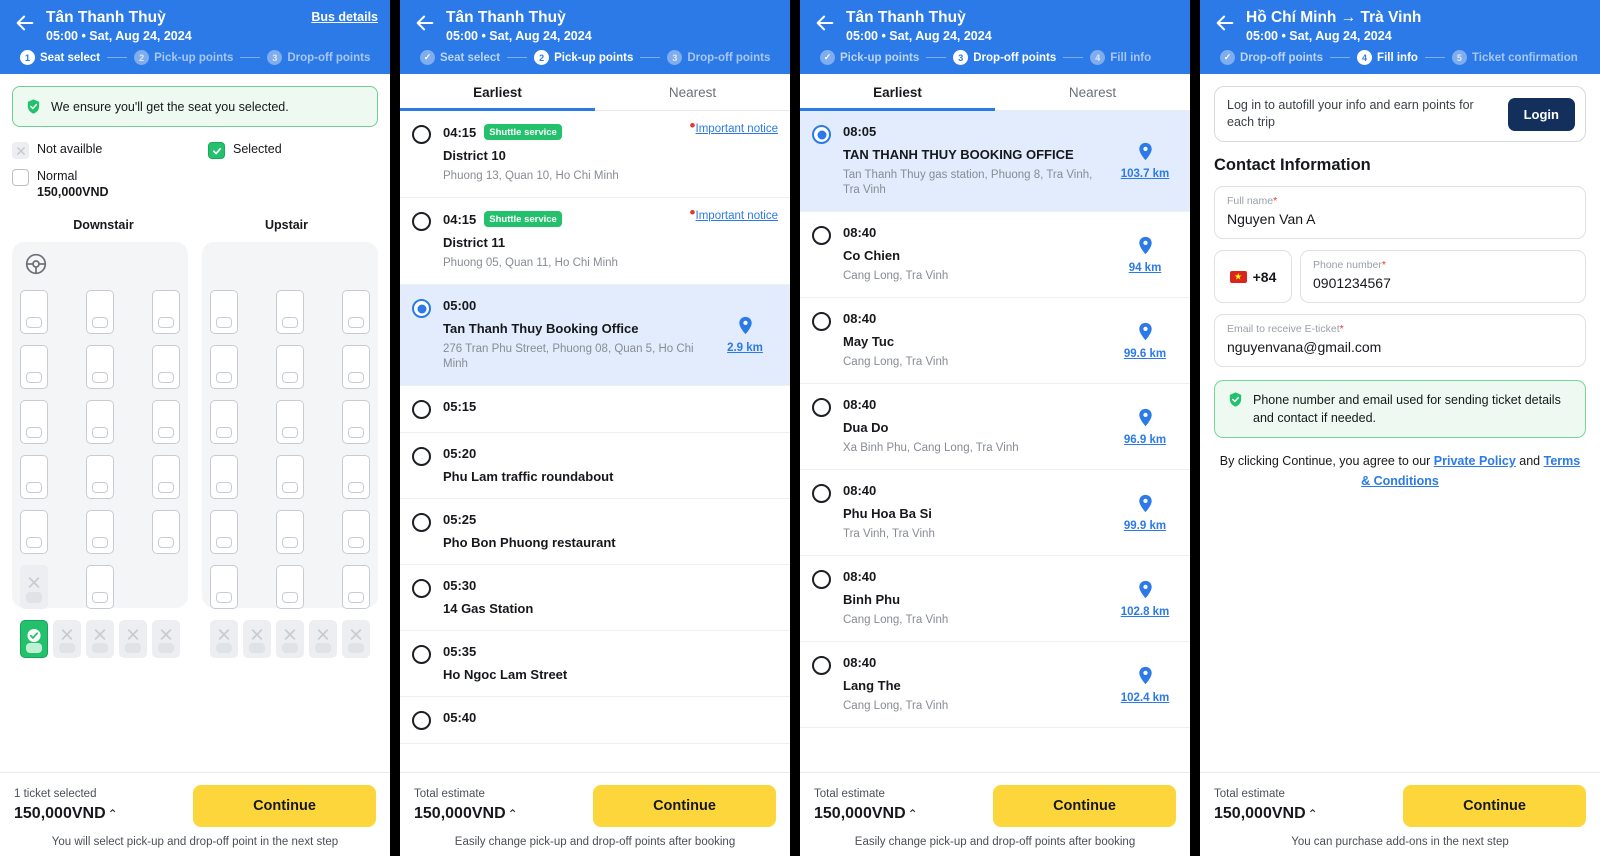  I want to click on point-list-item: 08:40 Co Chien Cang Long, Tra Vinh 94 km, so click(995, 255).